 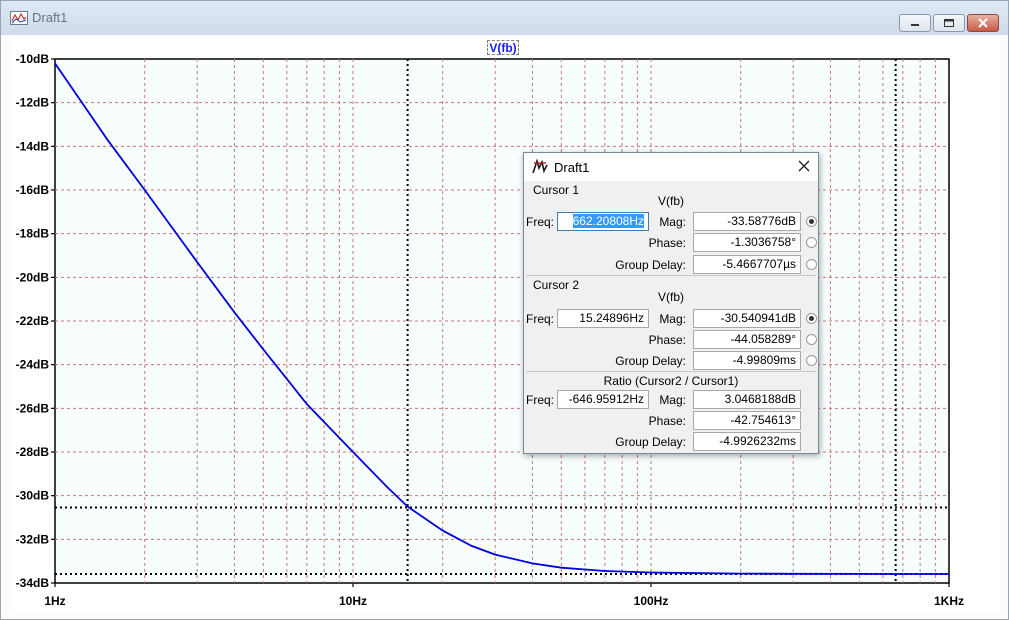 What do you see at coordinates (33, 103) in the screenshot?
I see `y-tick-label: -12dB` at bounding box center [33, 103].